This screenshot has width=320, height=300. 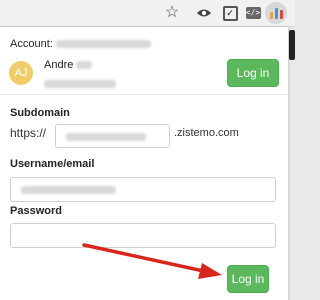 What do you see at coordinates (31, 44) in the screenshot?
I see `account-label: Account:` at bounding box center [31, 44].